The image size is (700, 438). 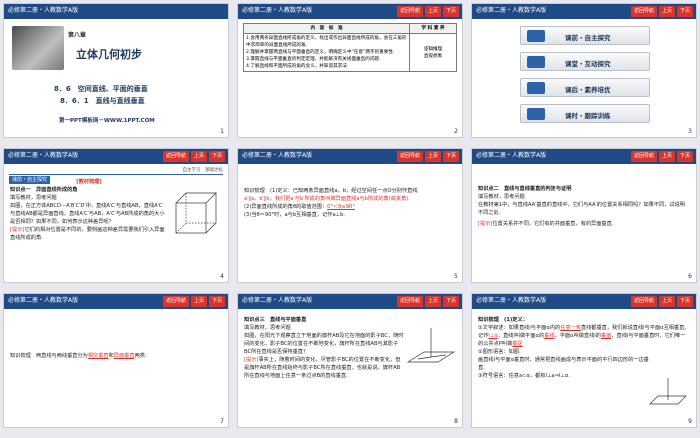 I want to click on chapter-photo, so click(x=38, y=48).